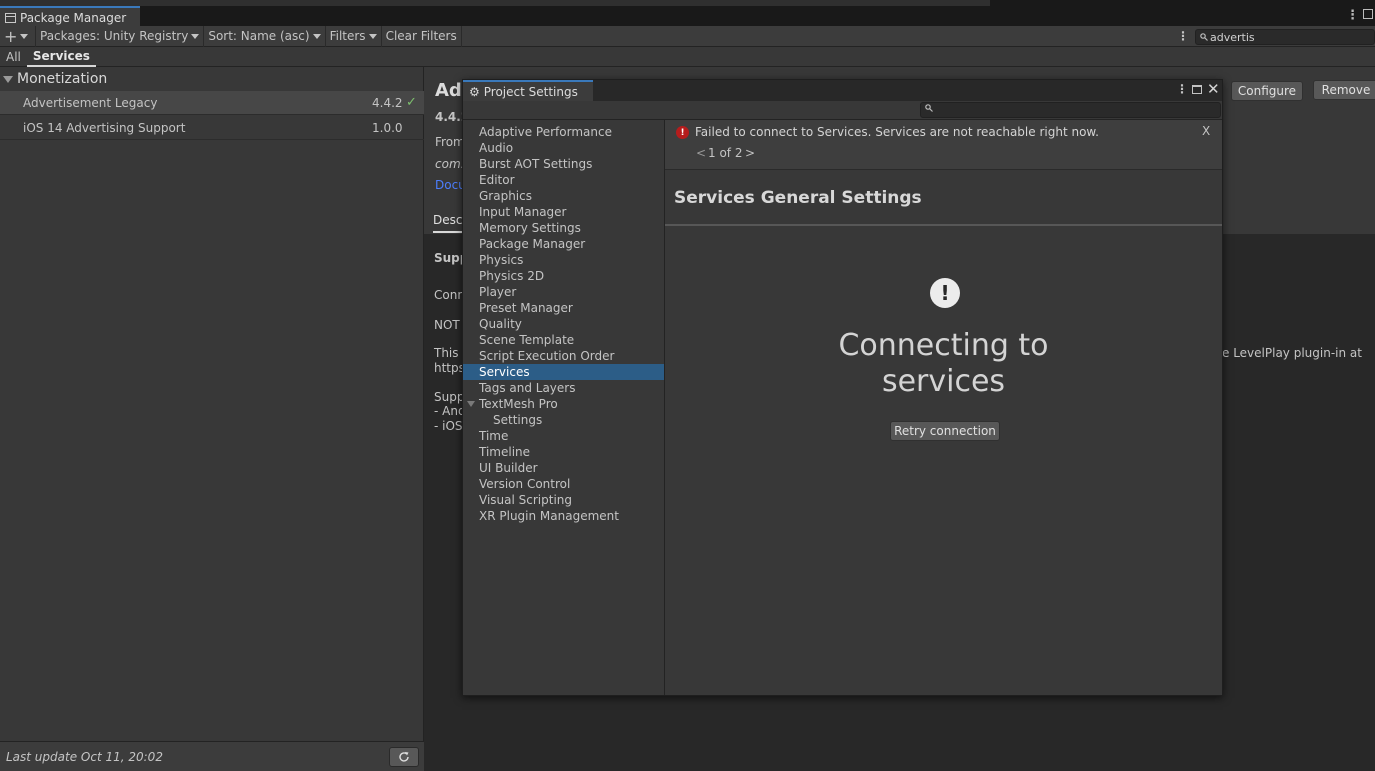 This screenshot has height=771, width=1375. I want to click on list-item: iOS 14 Advertising Support 1.0.0, so click(212, 128).